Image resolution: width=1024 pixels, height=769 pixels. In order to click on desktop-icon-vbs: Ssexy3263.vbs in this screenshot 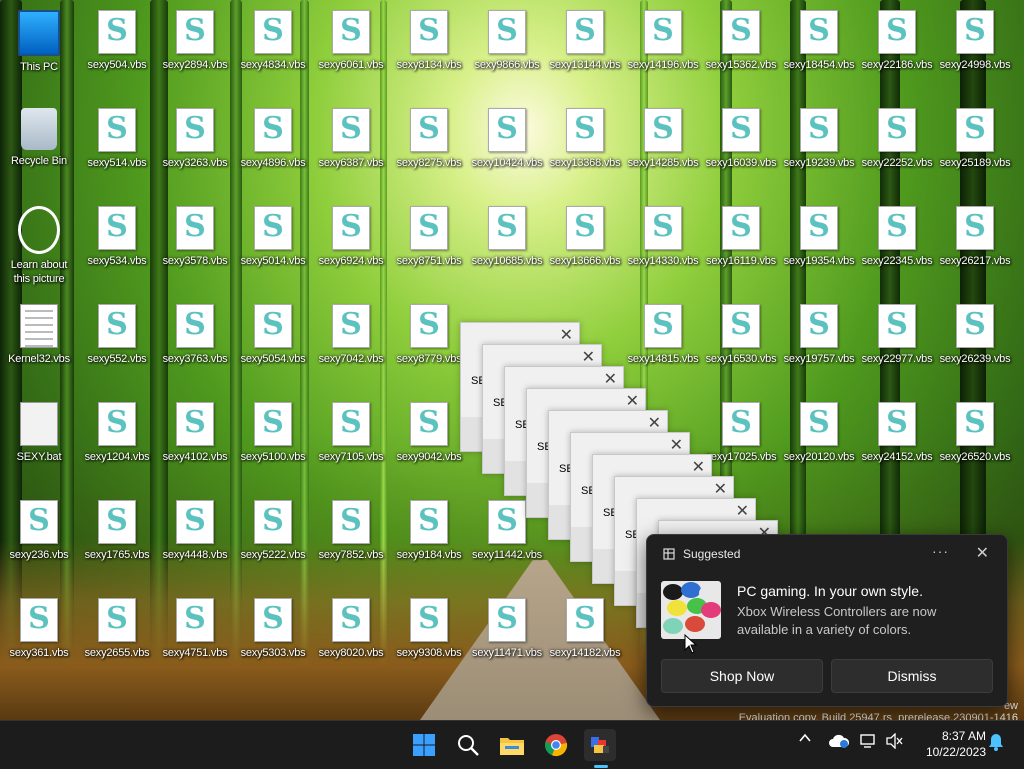, I will do `click(195, 150)`.